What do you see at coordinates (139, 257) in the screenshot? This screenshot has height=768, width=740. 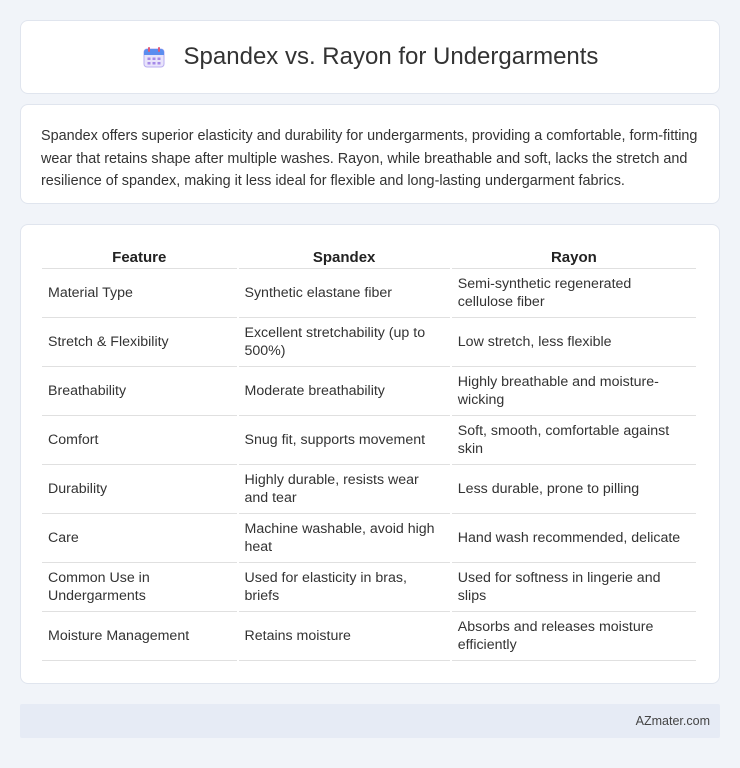 I see `header-feature: Feature` at bounding box center [139, 257].